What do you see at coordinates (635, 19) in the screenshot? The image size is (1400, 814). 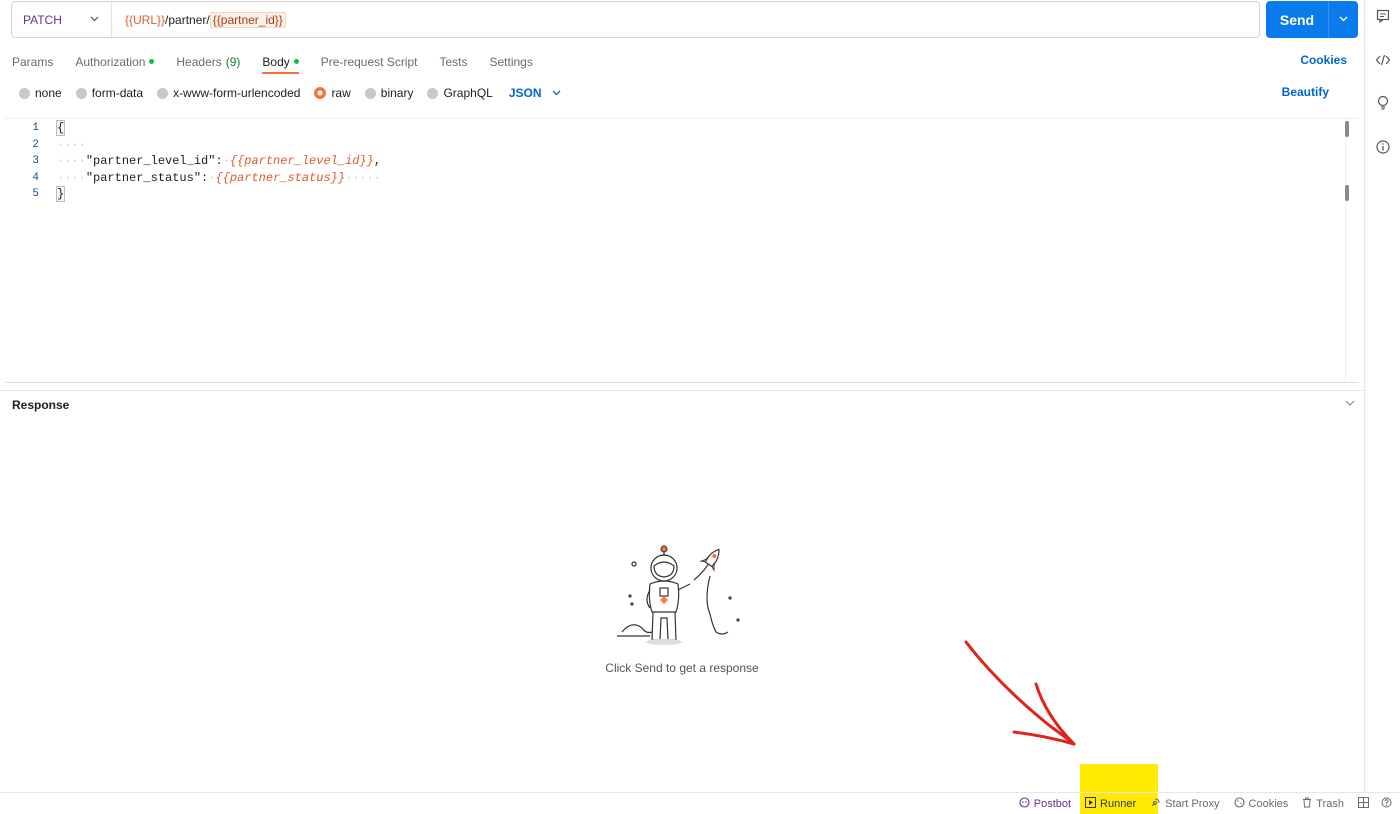 I see `url-box: PATCH {{URL}} /partner/ {{partner_id}}` at bounding box center [635, 19].